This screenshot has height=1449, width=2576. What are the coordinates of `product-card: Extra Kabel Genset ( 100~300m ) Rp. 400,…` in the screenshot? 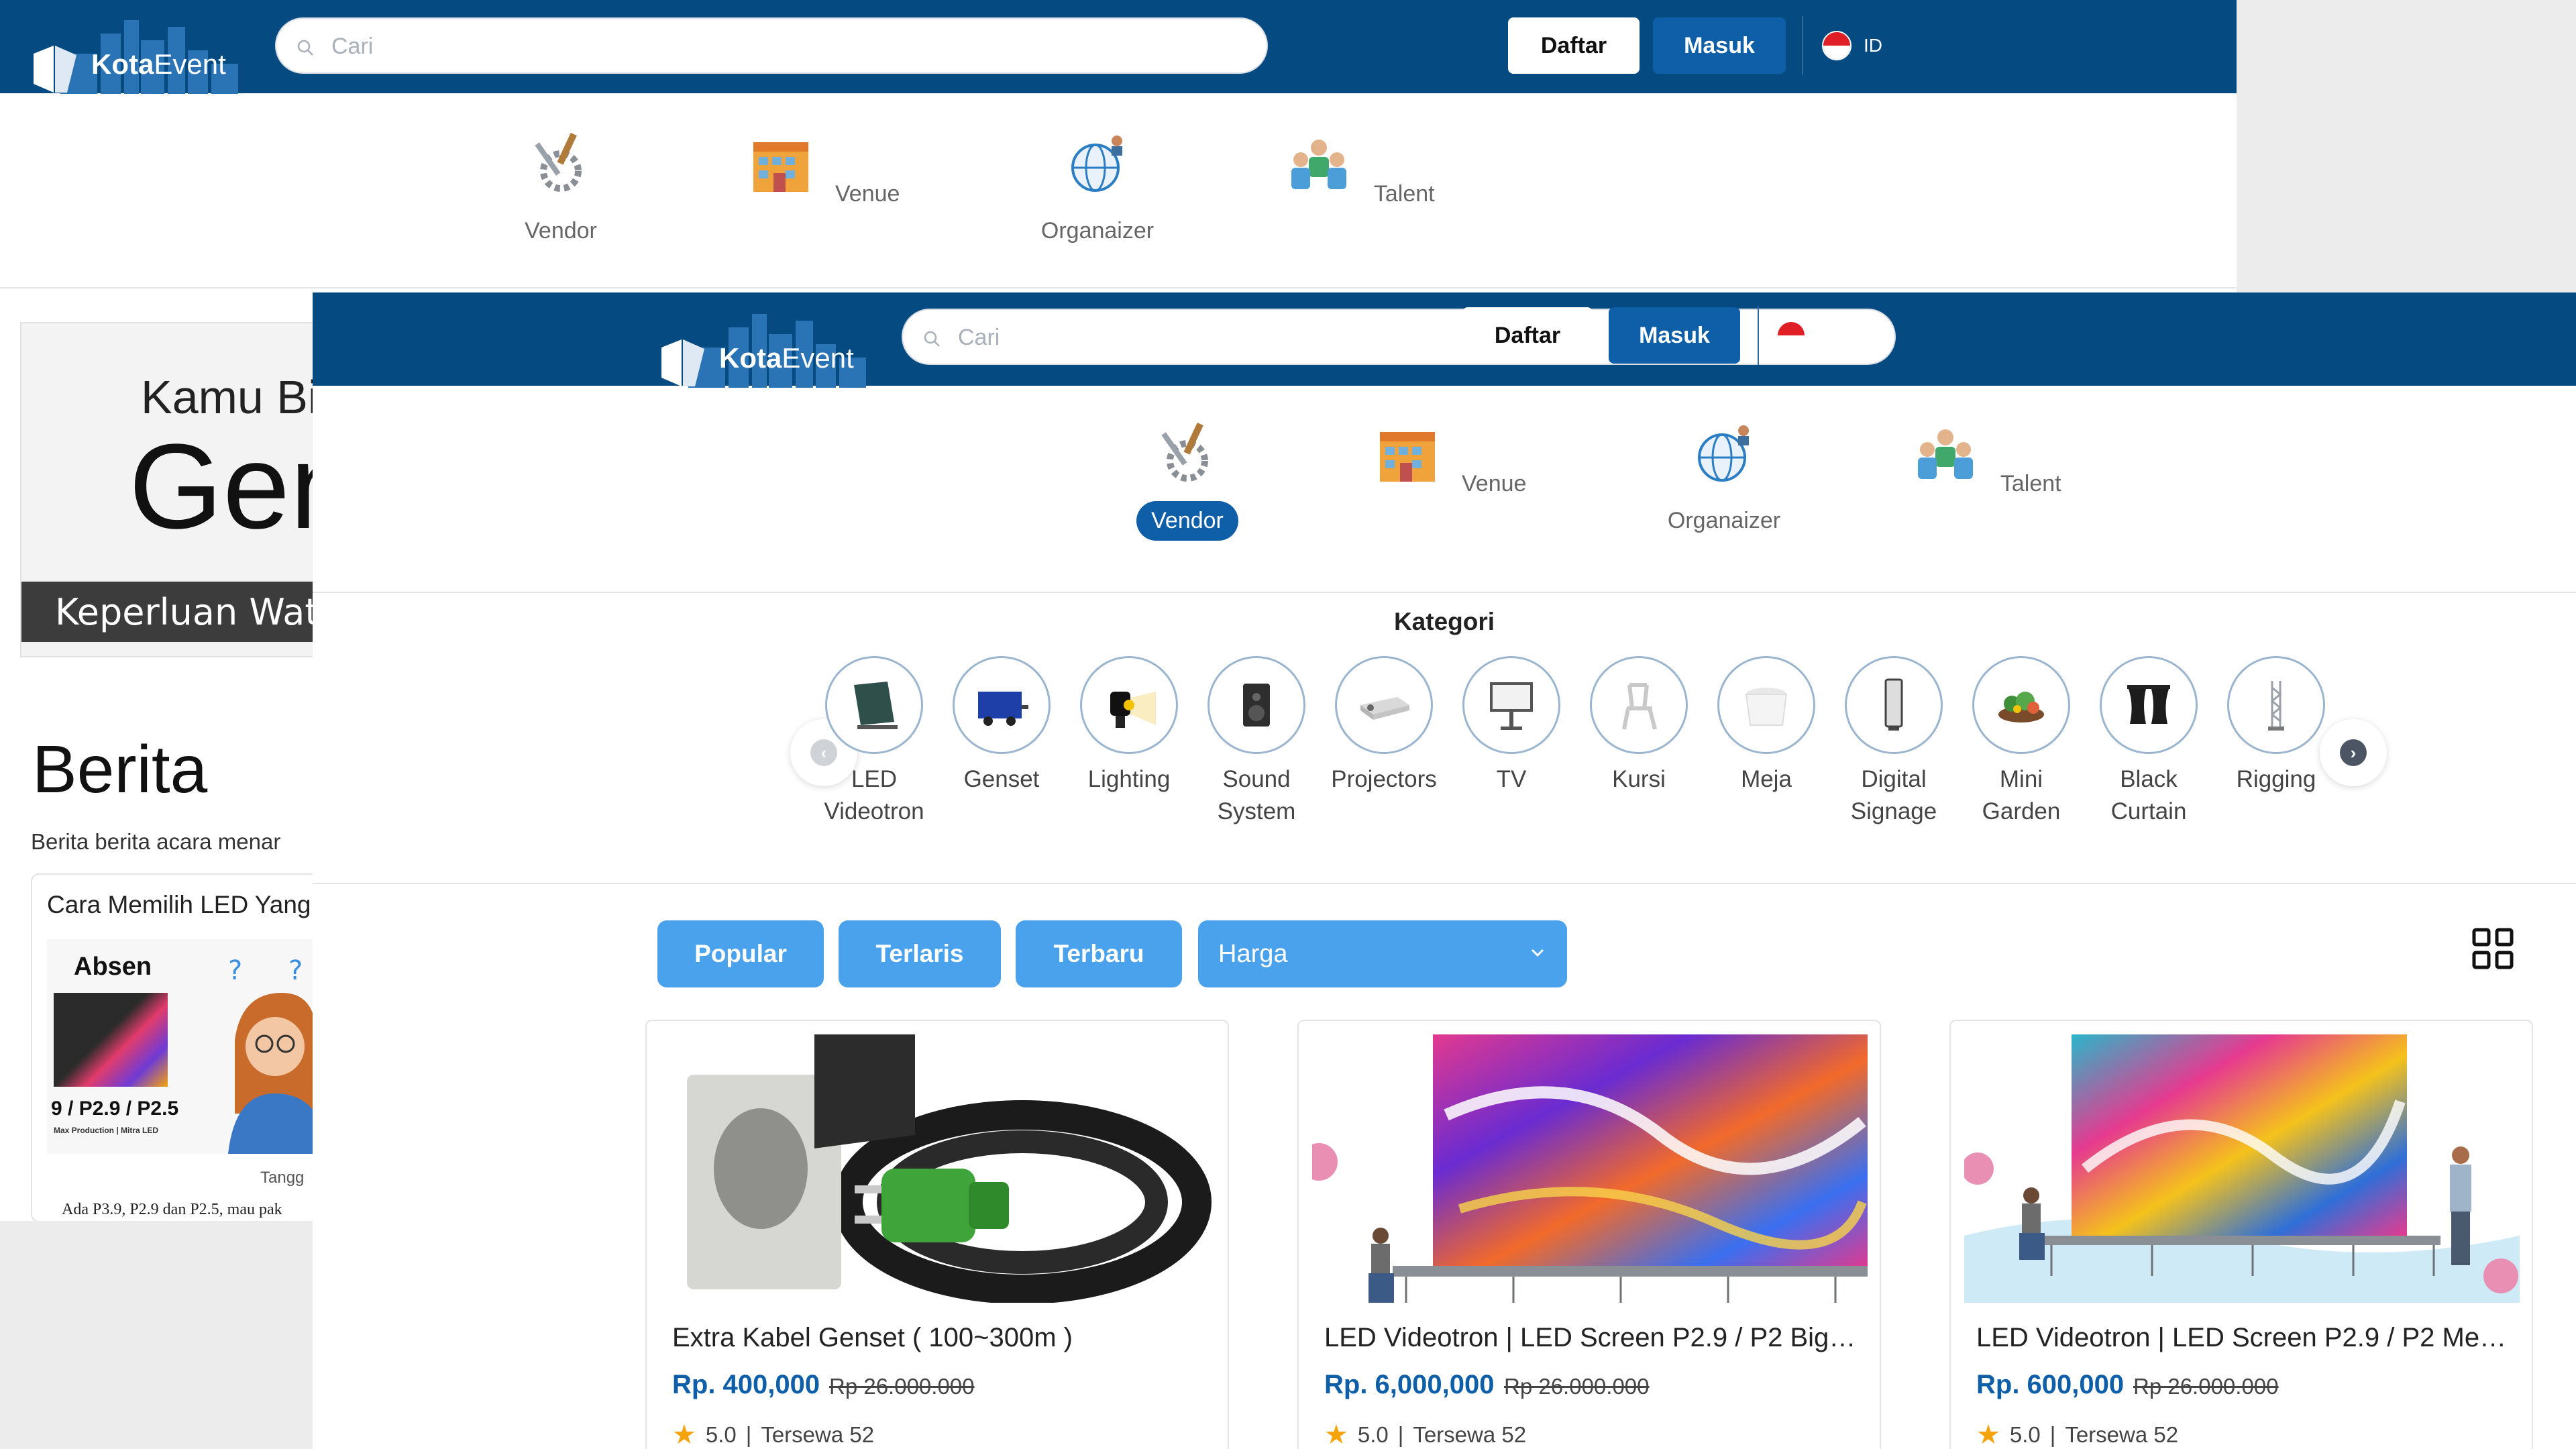 It's located at (937, 1234).